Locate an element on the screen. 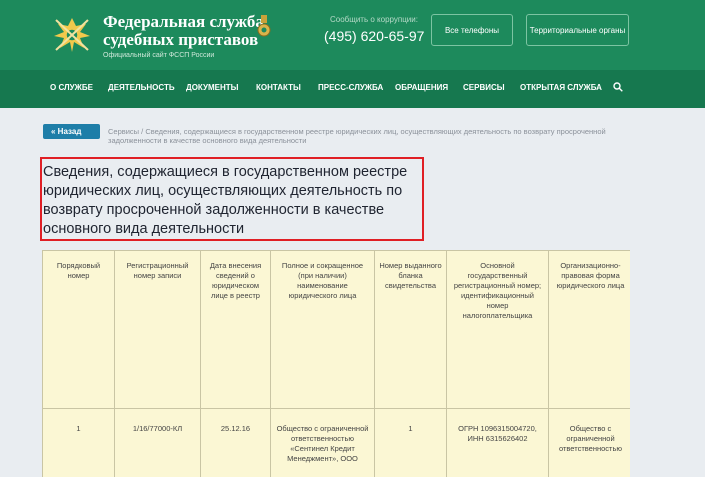 This screenshot has height=477, width=705. site-subtitle: Официальный сайт ФССП России is located at coordinates (159, 55).